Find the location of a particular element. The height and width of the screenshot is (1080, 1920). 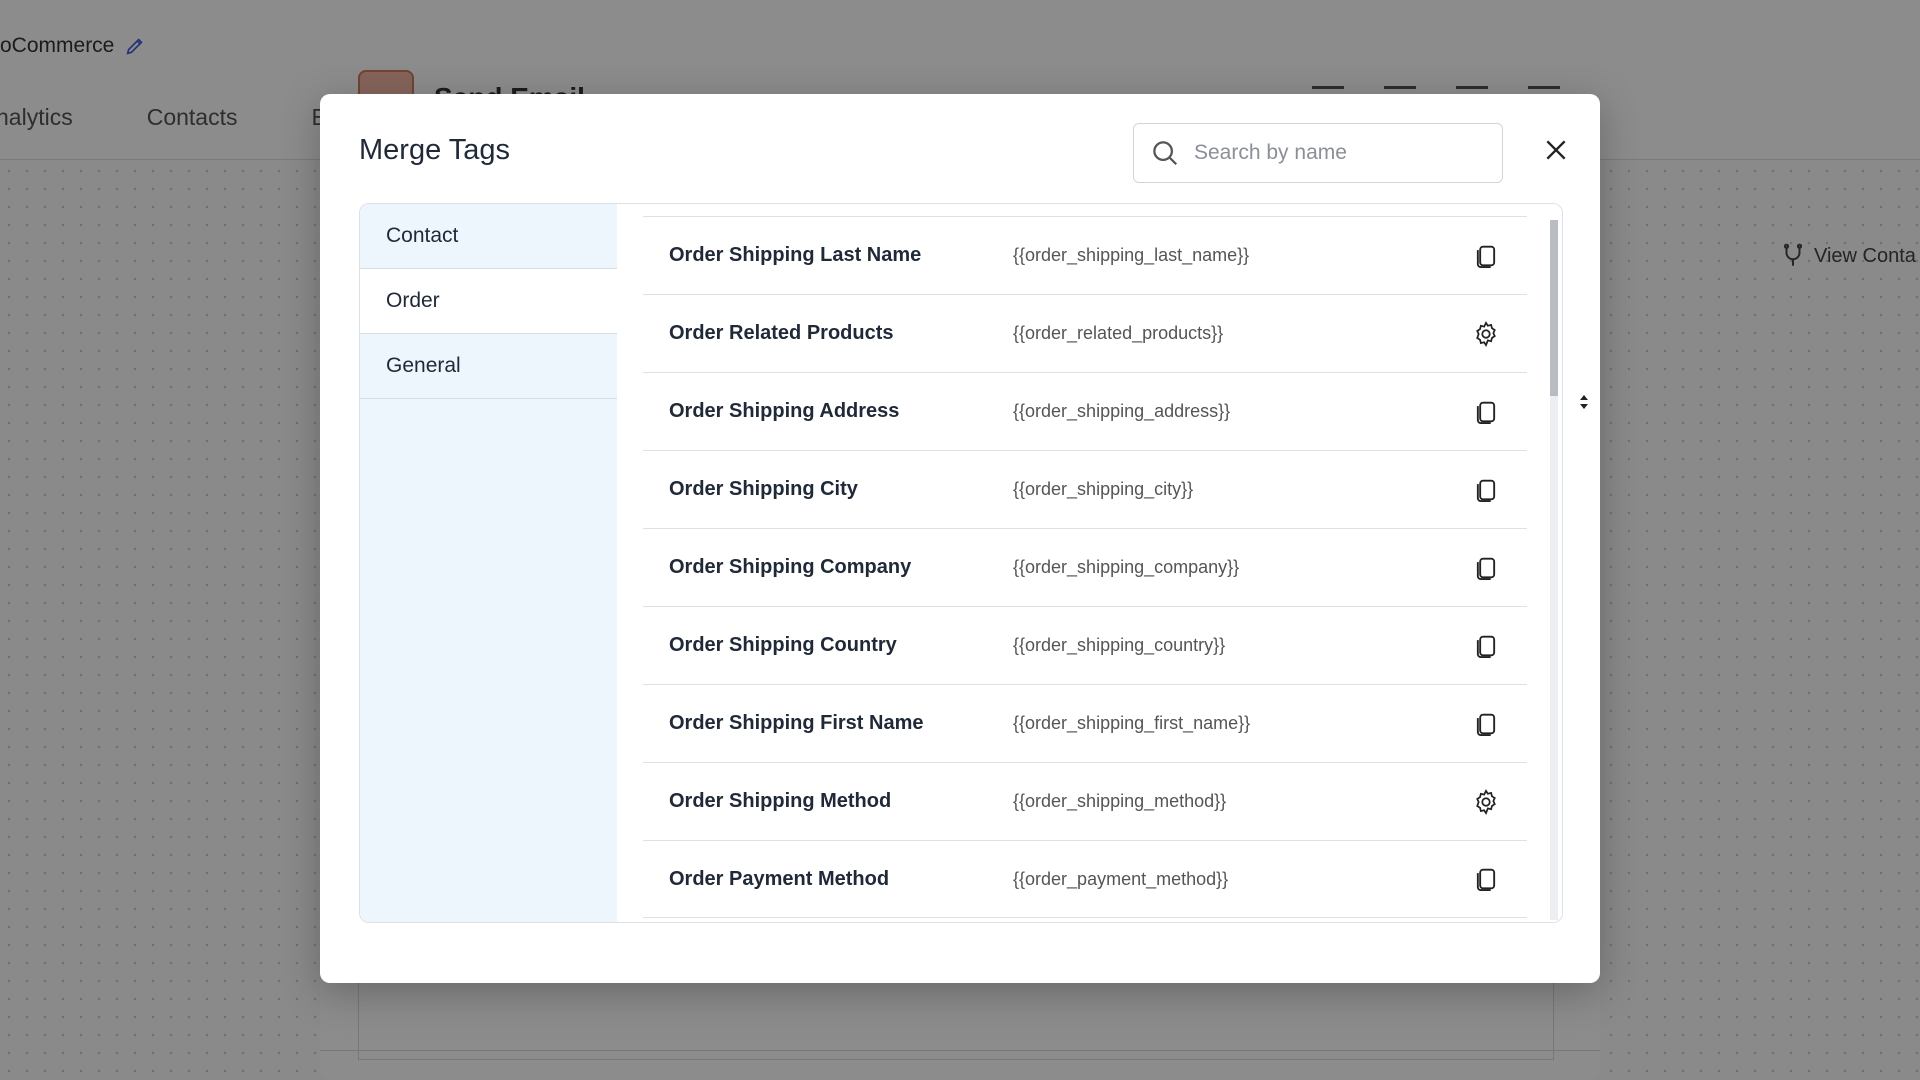

list-scrollbar is located at coordinates (1554, 570).